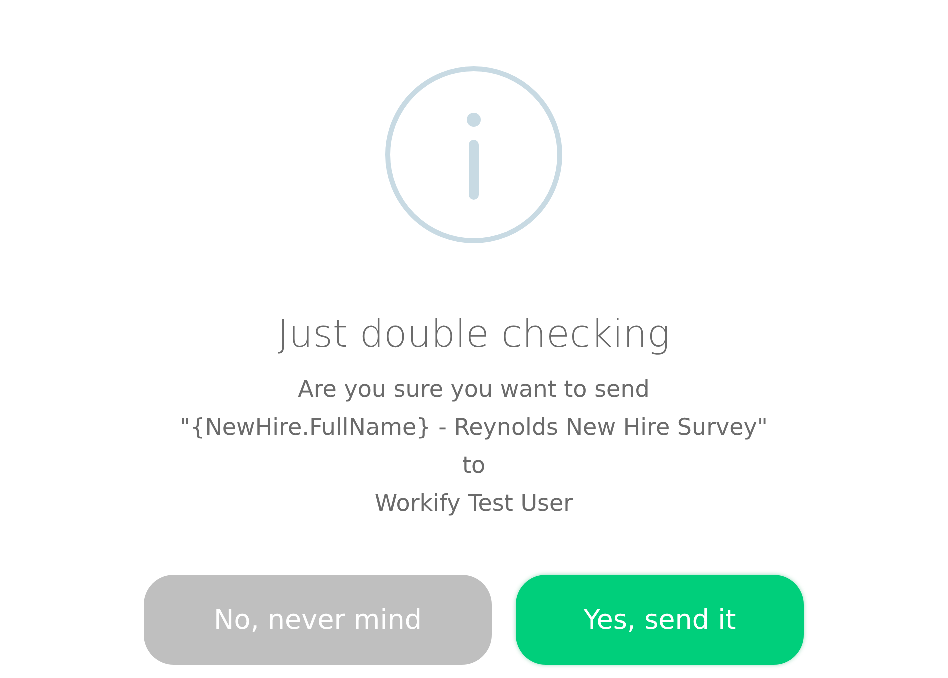 The width and height of the screenshot is (948, 678). What do you see at coordinates (318, 620) in the screenshot?
I see `cancel-button: No, never mind` at bounding box center [318, 620].